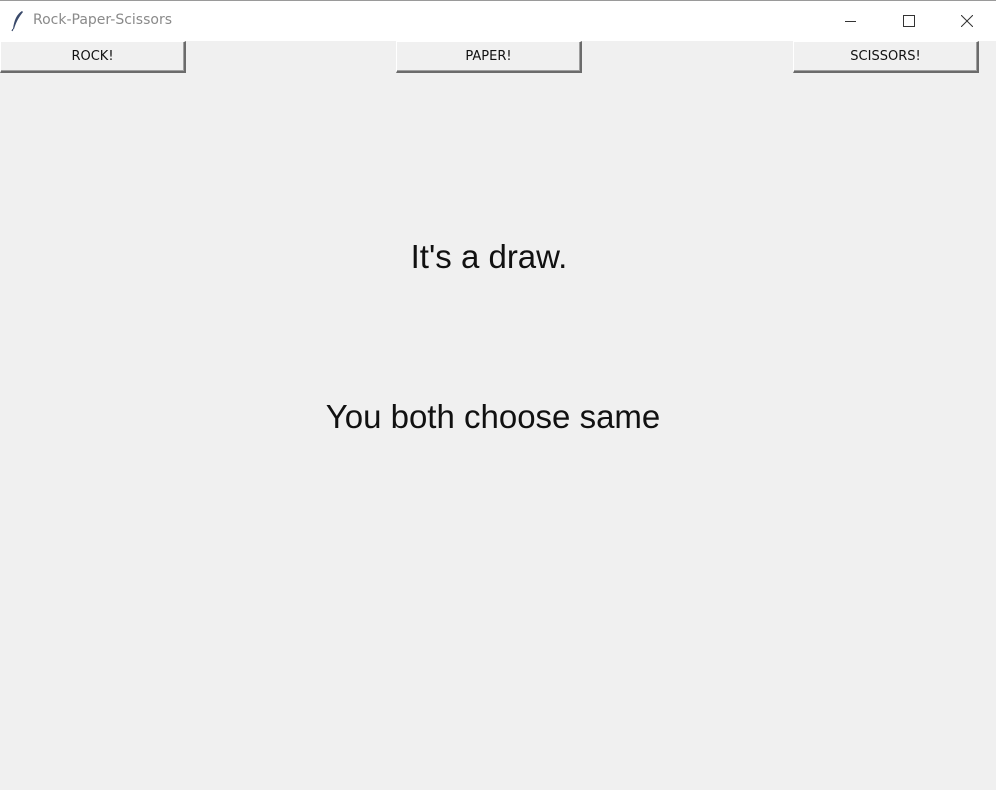 This screenshot has height=790, width=996. I want to click on minimize-button, so click(851, 21).